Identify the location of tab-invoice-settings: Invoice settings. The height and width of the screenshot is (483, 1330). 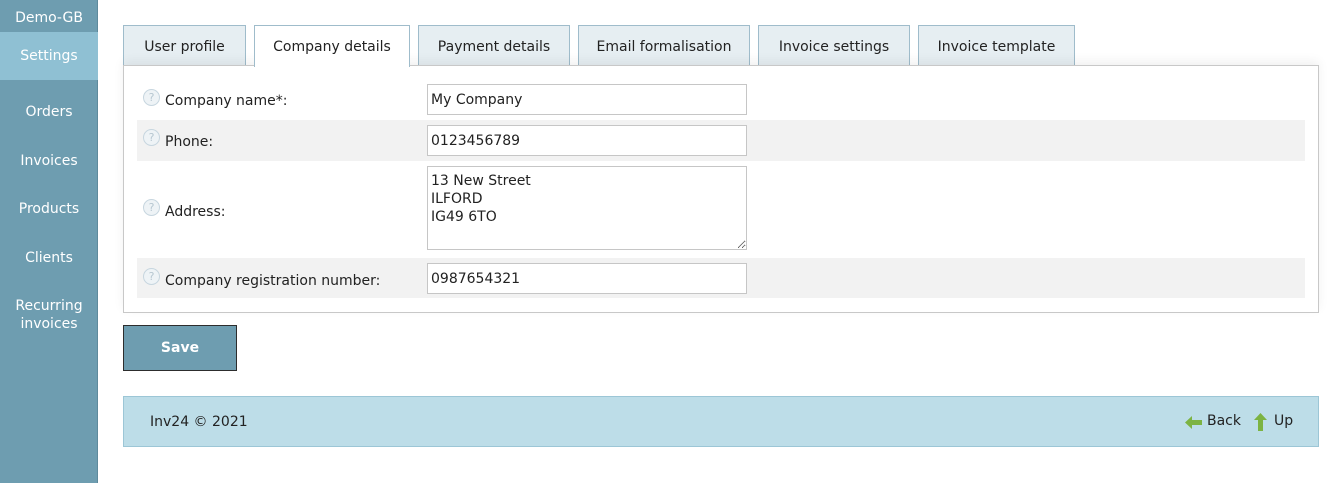
(834, 45).